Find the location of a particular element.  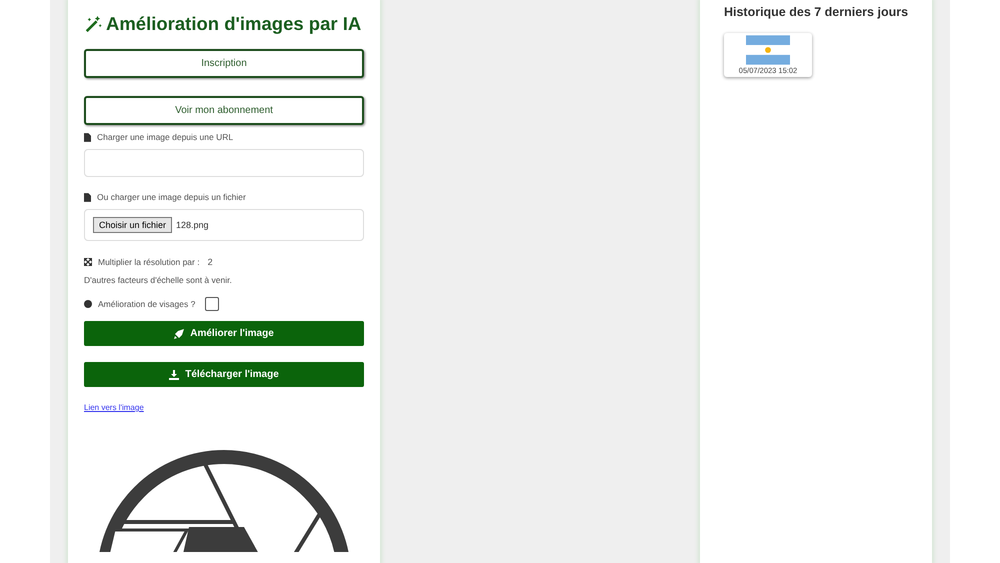

image-link: Lien vers l'image is located at coordinates (114, 407).